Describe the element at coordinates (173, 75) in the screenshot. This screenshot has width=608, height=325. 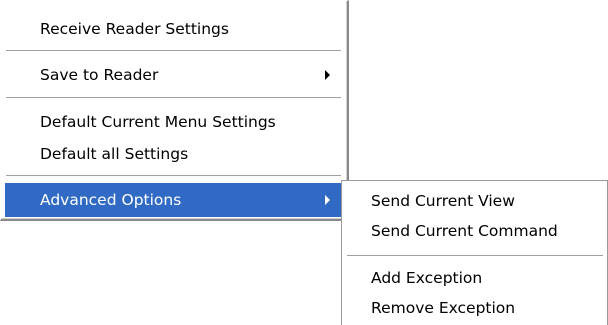
I see `menu-item-save-to-reader: Save to Reader` at that location.